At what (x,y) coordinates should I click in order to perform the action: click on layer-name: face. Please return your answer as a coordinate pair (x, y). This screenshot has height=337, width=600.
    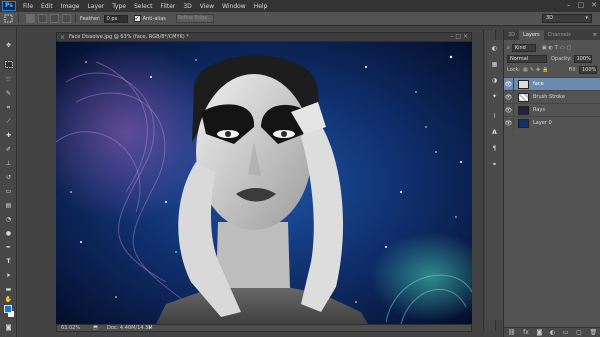
    Looking at the image, I should click on (538, 84).